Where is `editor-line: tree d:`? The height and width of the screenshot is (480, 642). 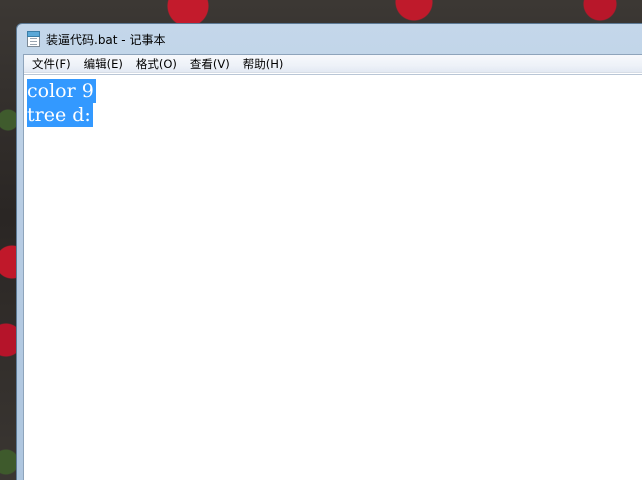 editor-line: tree d: is located at coordinates (334, 115).